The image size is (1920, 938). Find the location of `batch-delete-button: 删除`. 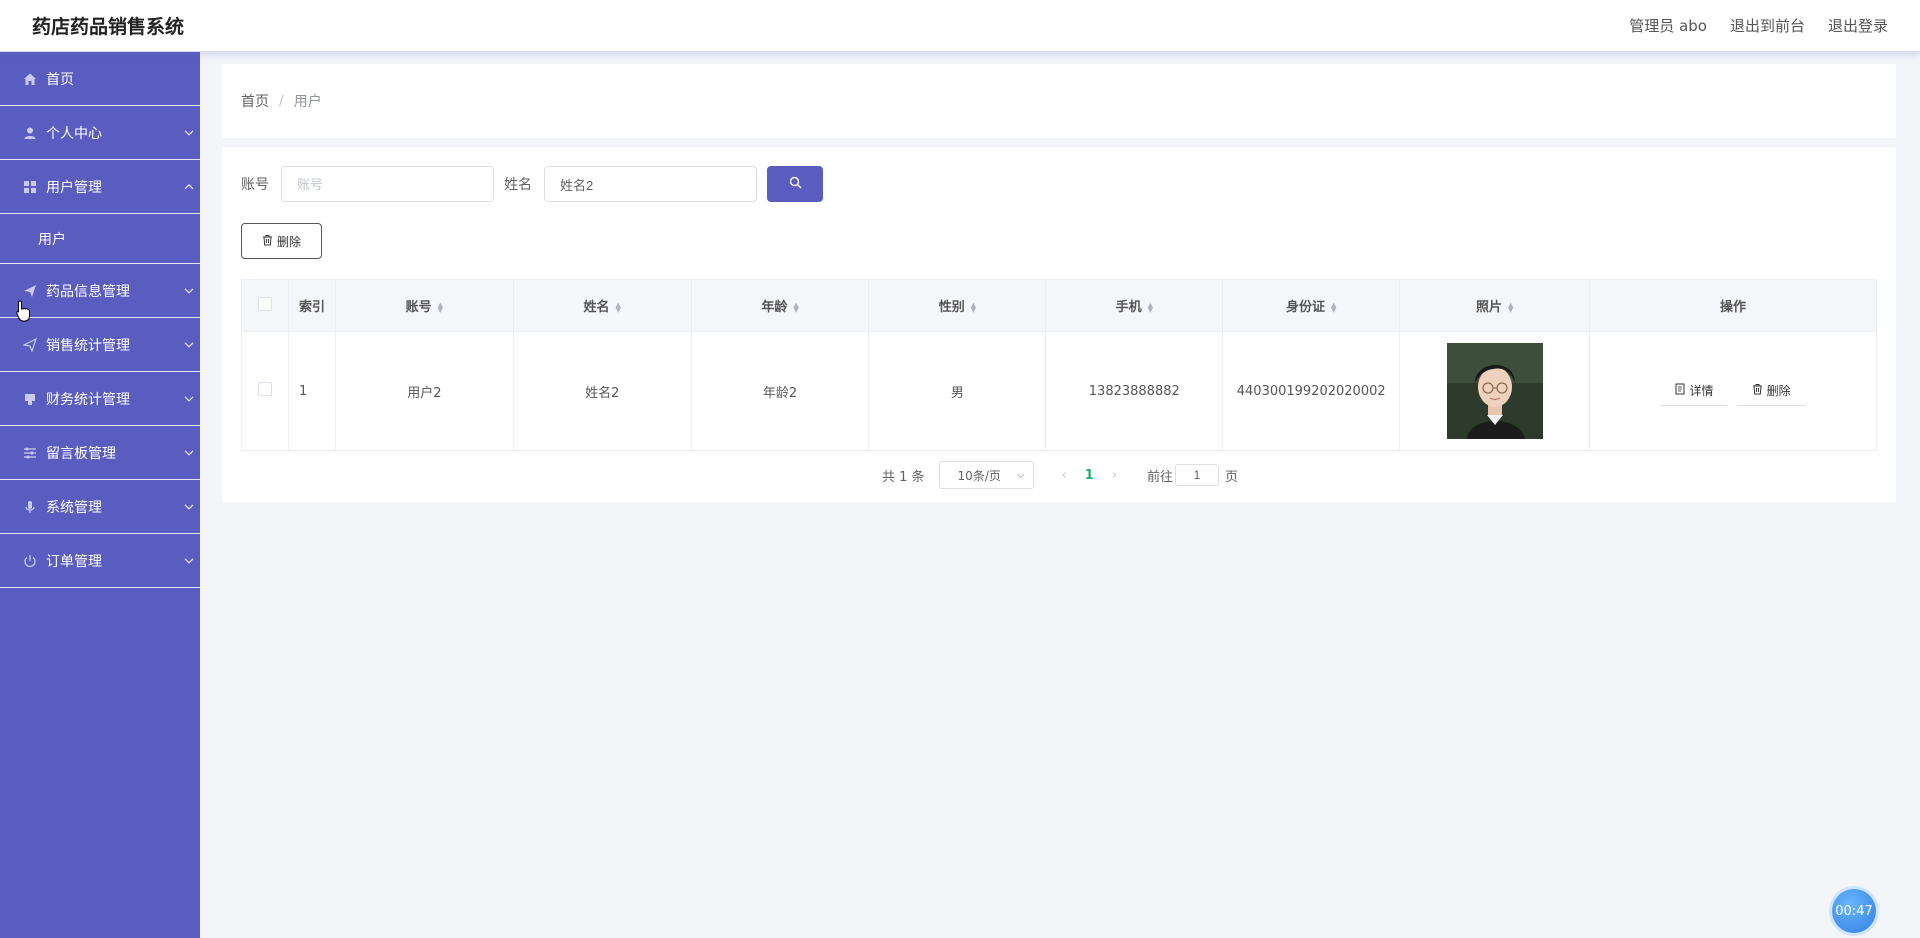

batch-delete-button: 删除 is located at coordinates (281, 241).